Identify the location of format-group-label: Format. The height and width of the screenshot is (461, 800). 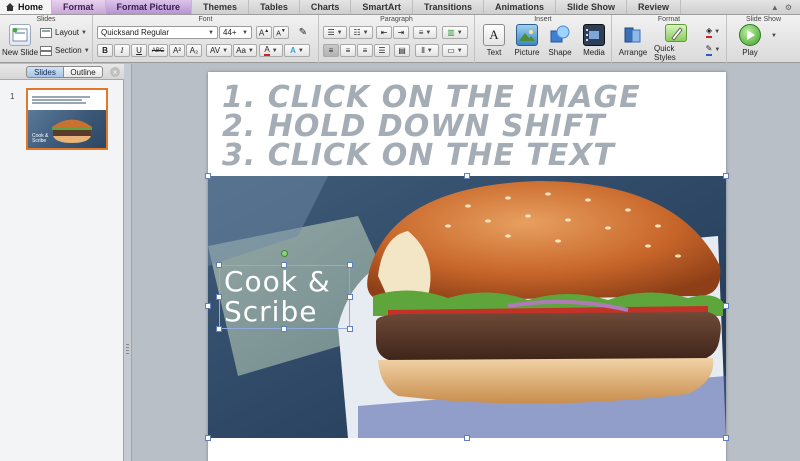
(669, 19).